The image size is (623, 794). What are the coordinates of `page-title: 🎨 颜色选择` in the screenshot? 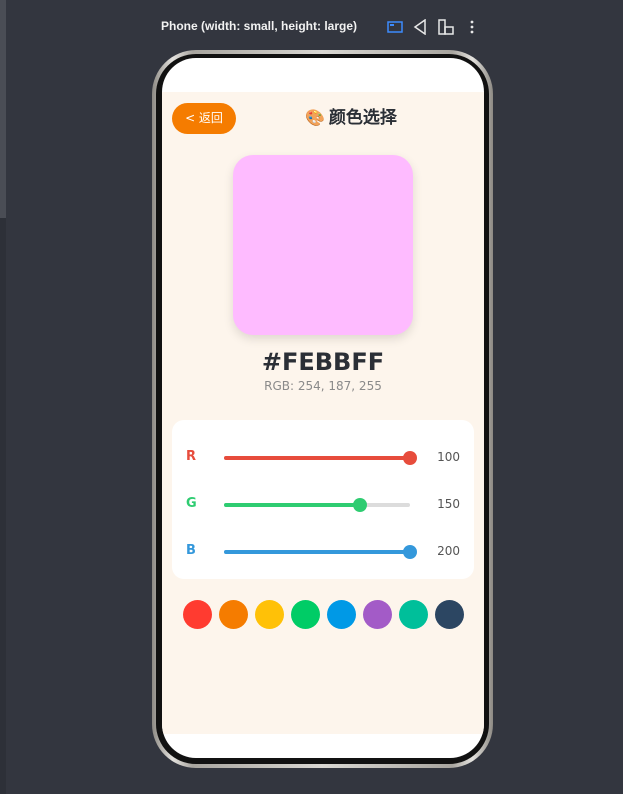 It's located at (351, 118).